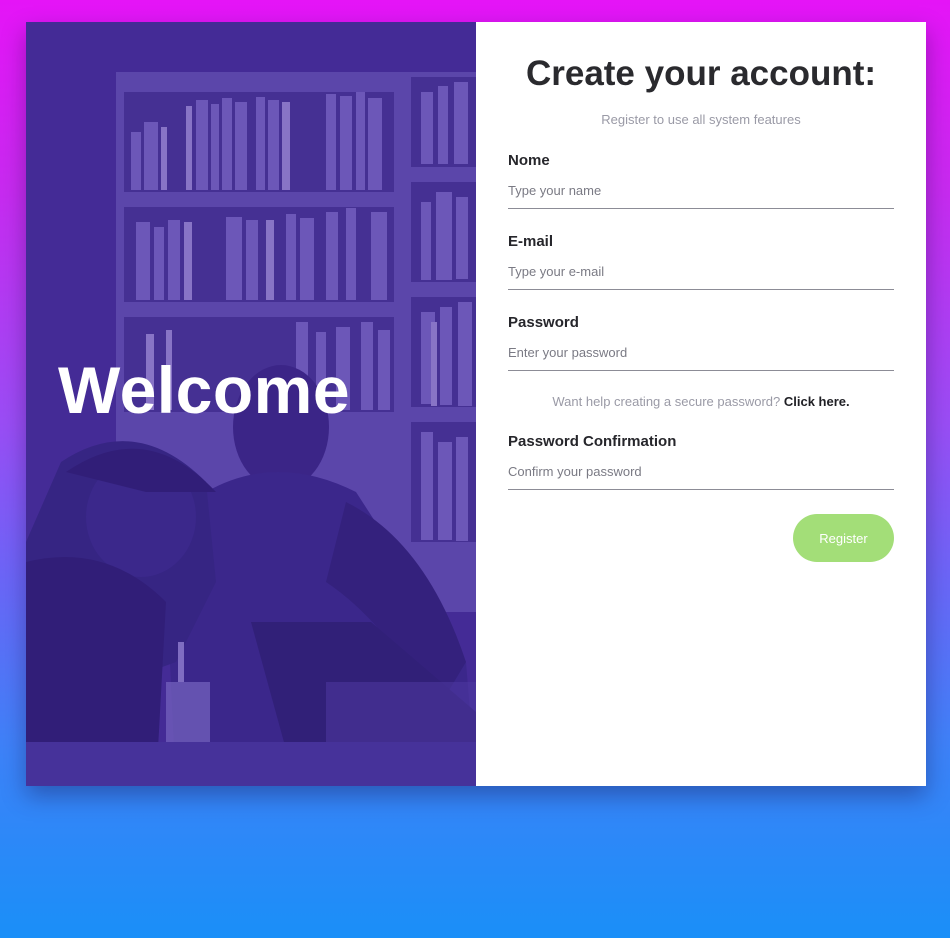  What do you see at coordinates (817, 401) in the screenshot?
I see `password-help-link: Click here.` at bounding box center [817, 401].